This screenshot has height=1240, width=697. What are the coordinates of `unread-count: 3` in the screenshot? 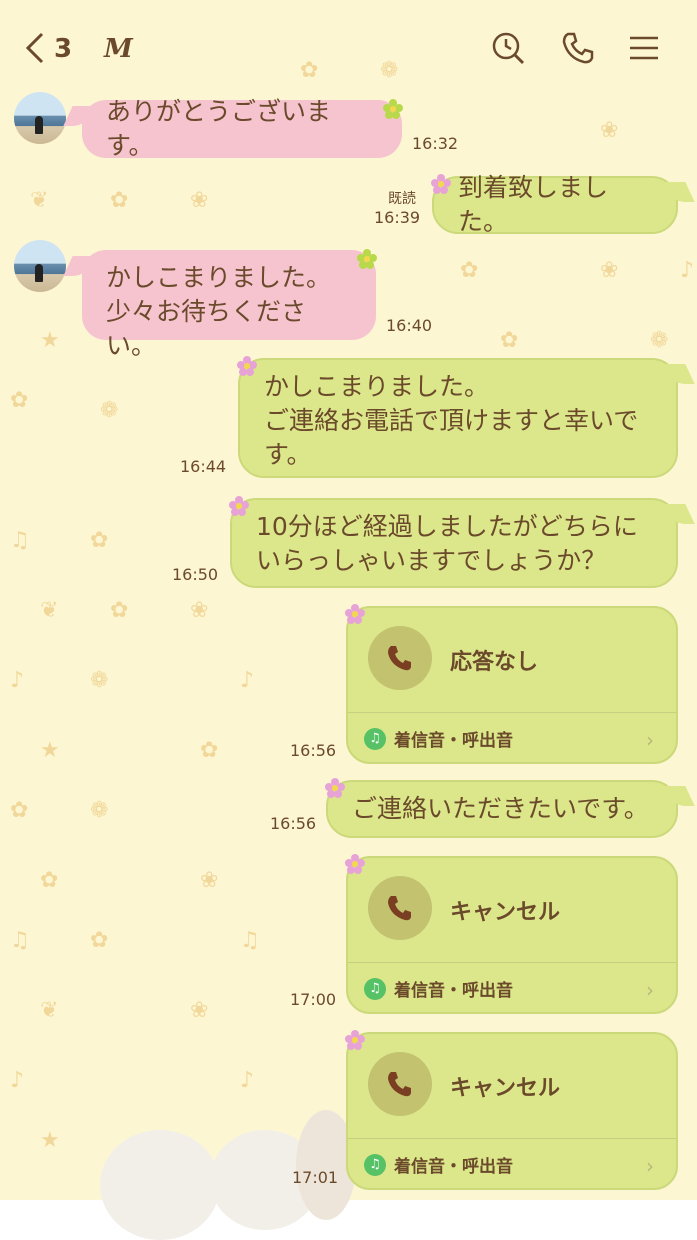 It's located at (63, 49).